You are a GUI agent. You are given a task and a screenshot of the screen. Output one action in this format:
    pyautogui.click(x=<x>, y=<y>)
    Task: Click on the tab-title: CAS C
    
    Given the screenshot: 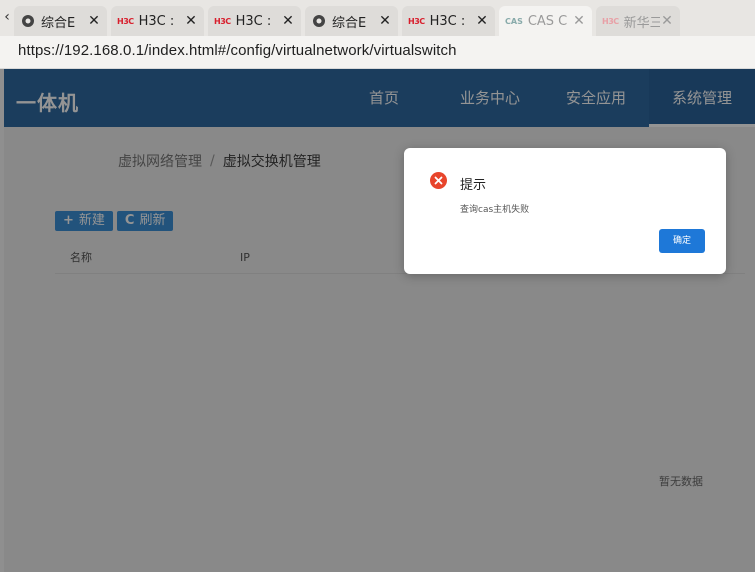 What is the action you would take?
    pyautogui.click(x=547, y=21)
    